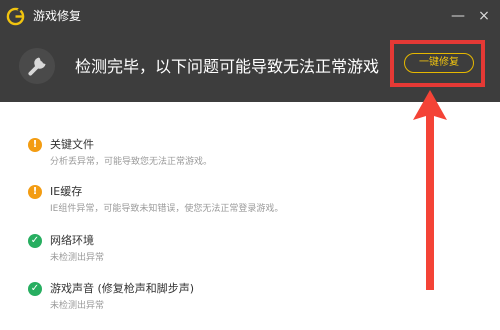  What do you see at coordinates (167, 209) in the screenshot?
I see `issue-description: IE组件异常，可能导致未知错误，使您无法正常登录游戏。` at bounding box center [167, 209].